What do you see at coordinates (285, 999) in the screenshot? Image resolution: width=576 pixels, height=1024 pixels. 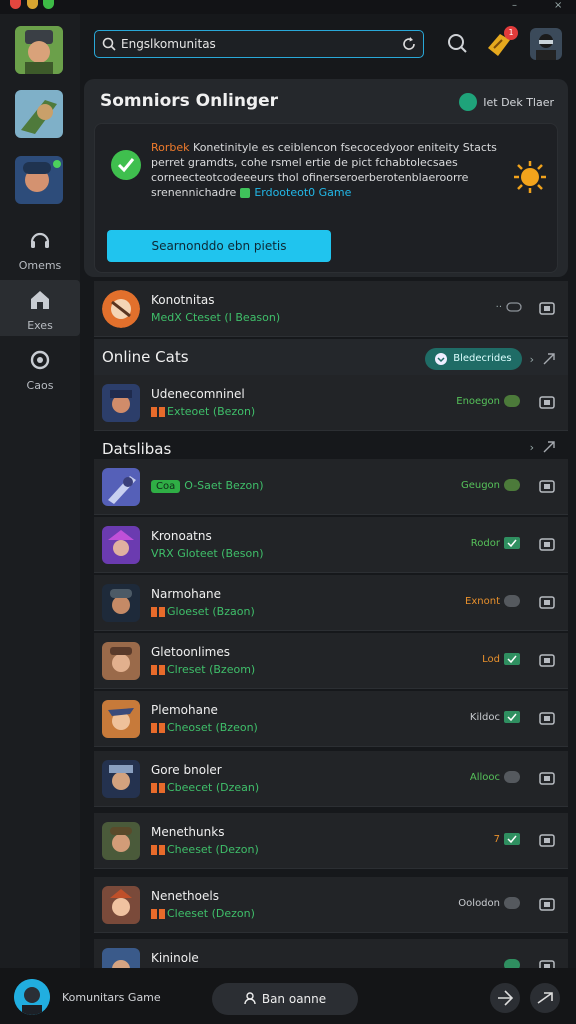 I see `footer-action-button: Ban oanne` at bounding box center [285, 999].